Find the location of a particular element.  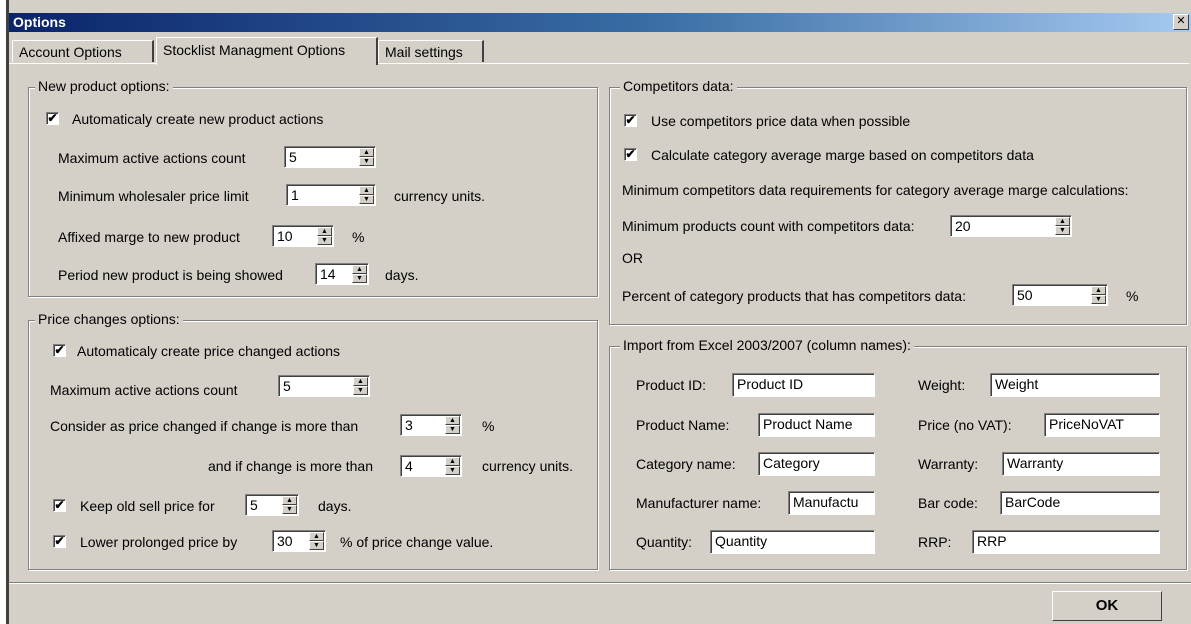

tab-label: Mail settings is located at coordinates (424, 52).